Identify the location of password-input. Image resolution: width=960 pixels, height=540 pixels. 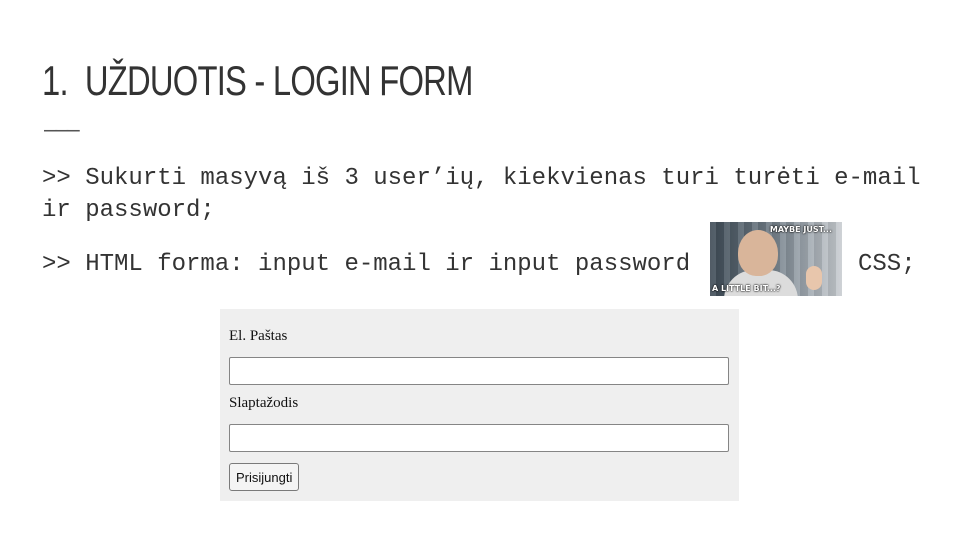
(479, 438).